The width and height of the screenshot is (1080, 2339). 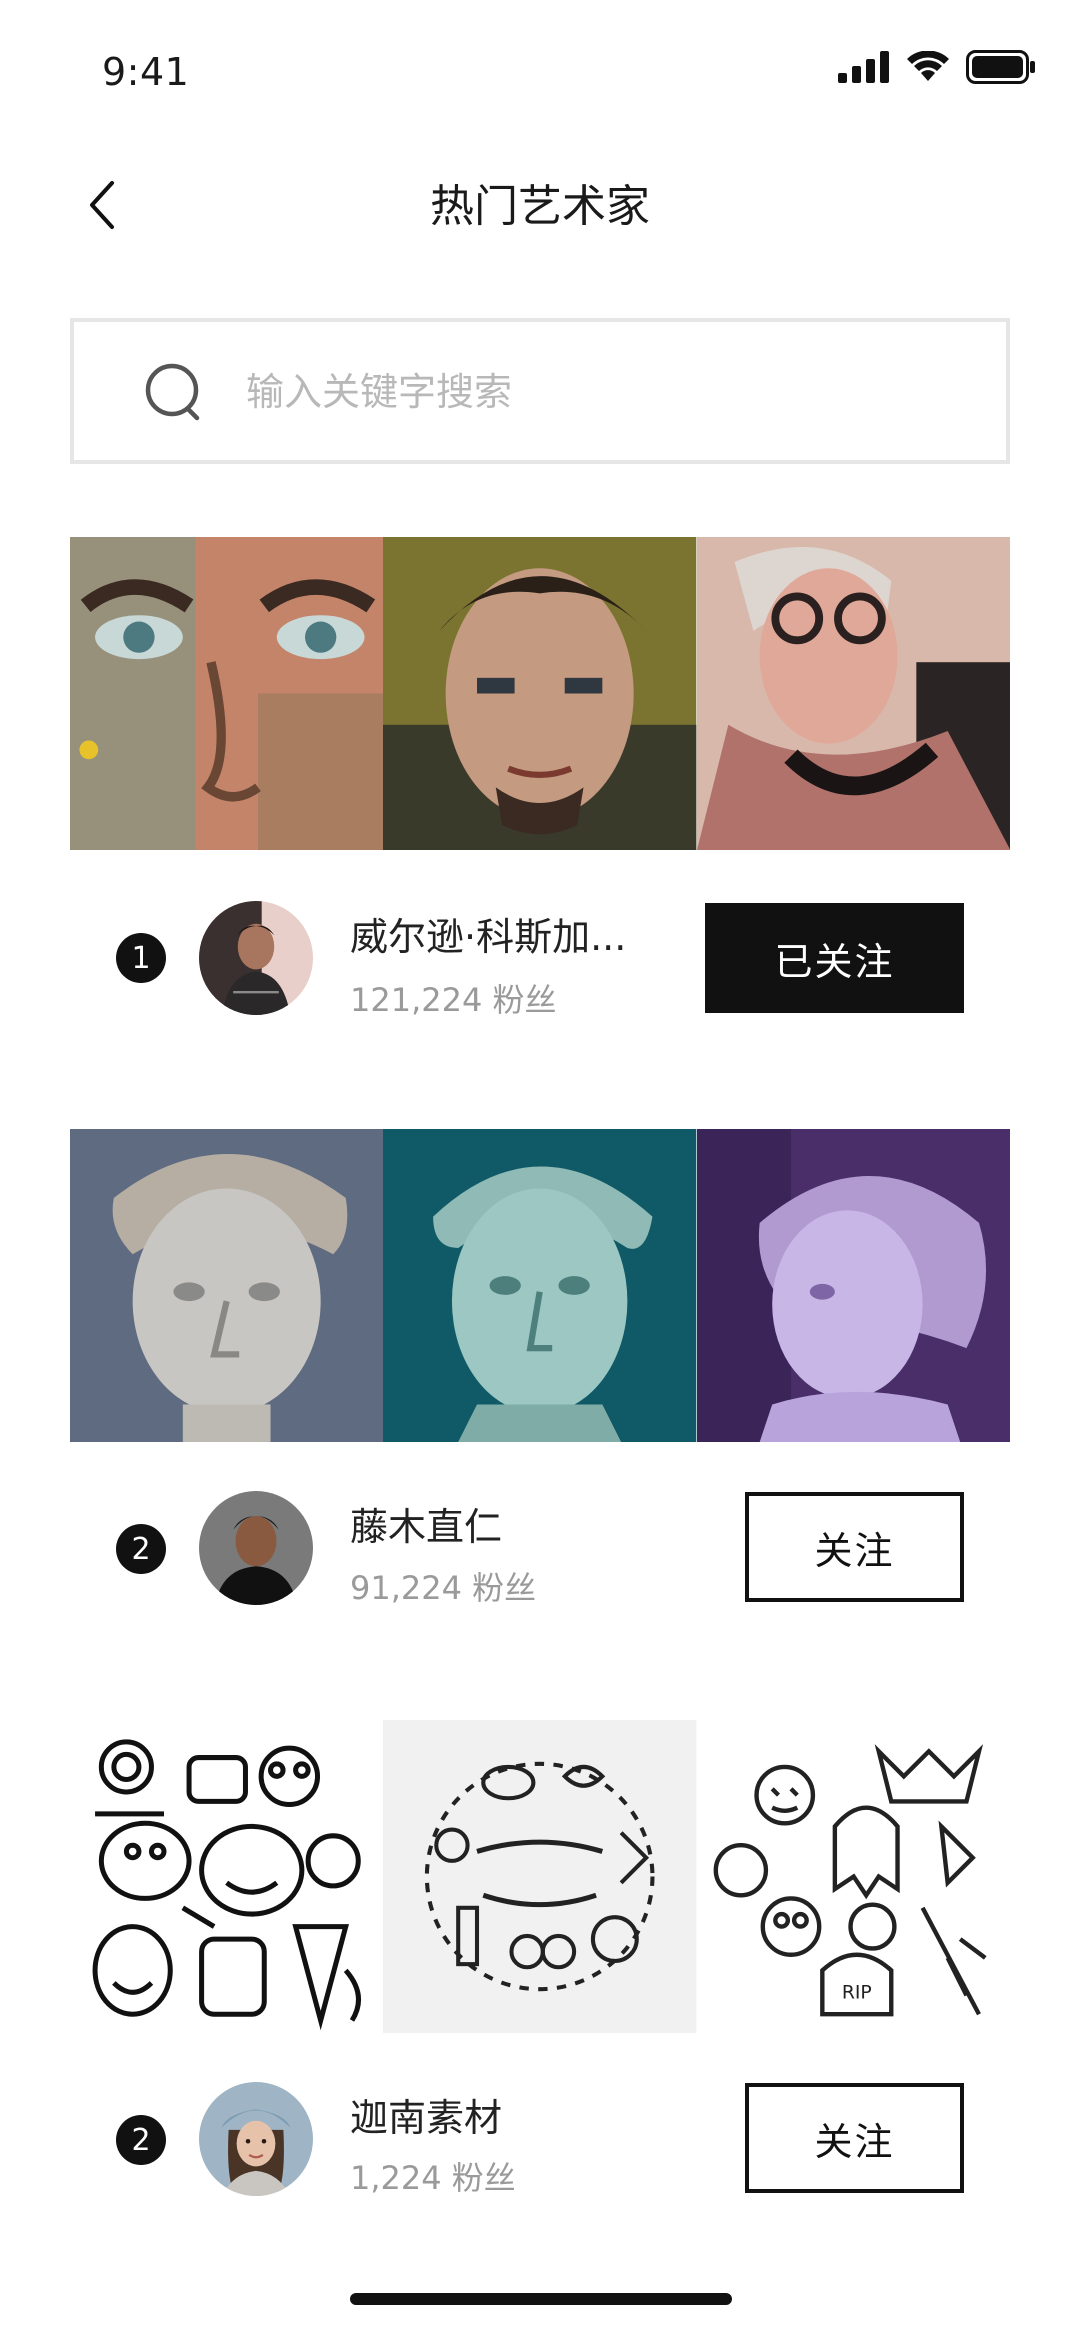 What do you see at coordinates (853, 1876) in the screenshot?
I see `artwork-thumbnail: RIP` at bounding box center [853, 1876].